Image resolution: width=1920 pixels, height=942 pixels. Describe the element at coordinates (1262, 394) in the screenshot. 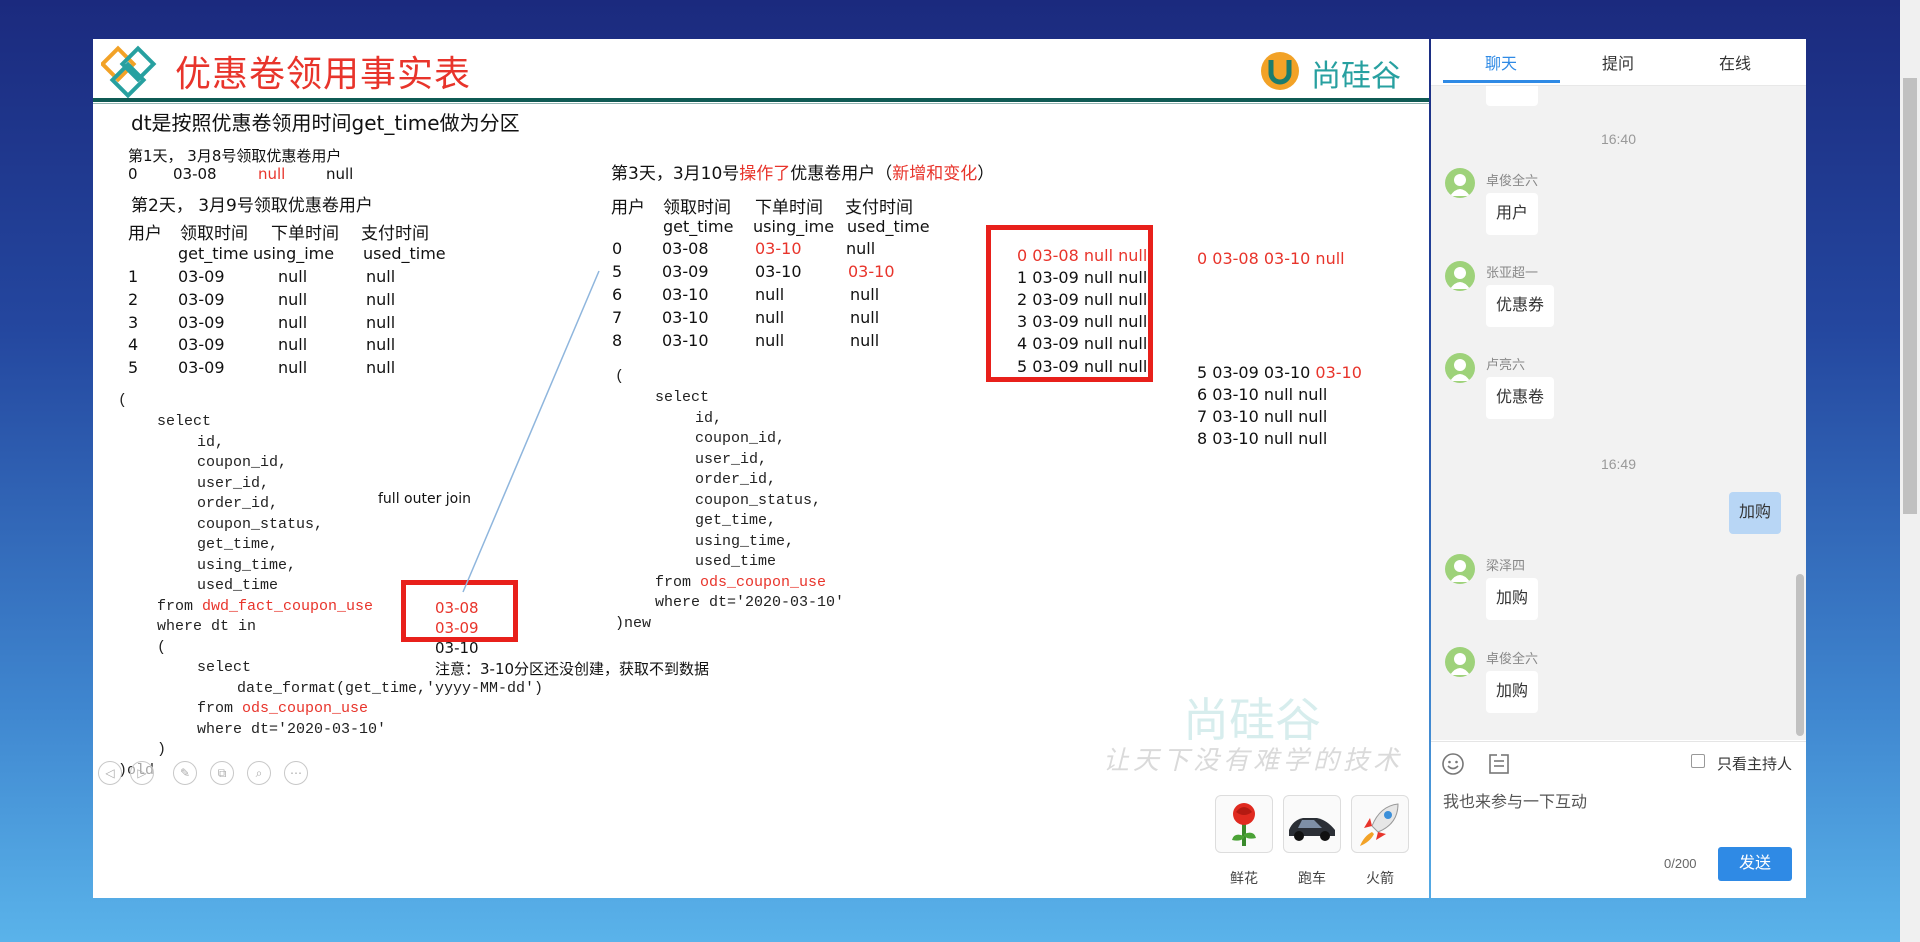

I see `result-row: 6 03-10 null null` at that location.